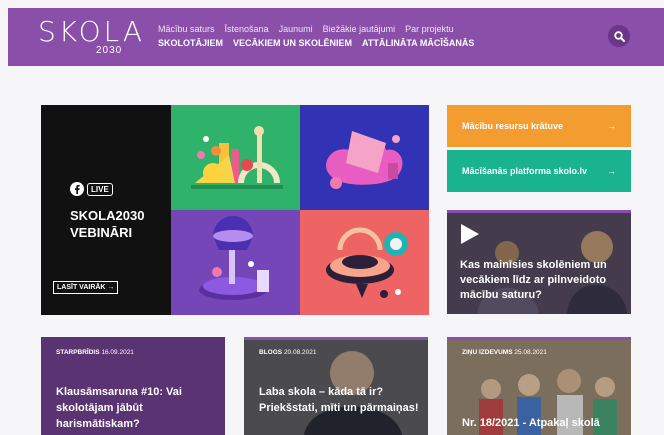 This screenshot has height=435, width=664. What do you see at coordinates (100, 189) in the screenshot?
I see `live-badge: LIVE` at bounding box center [100, 189].